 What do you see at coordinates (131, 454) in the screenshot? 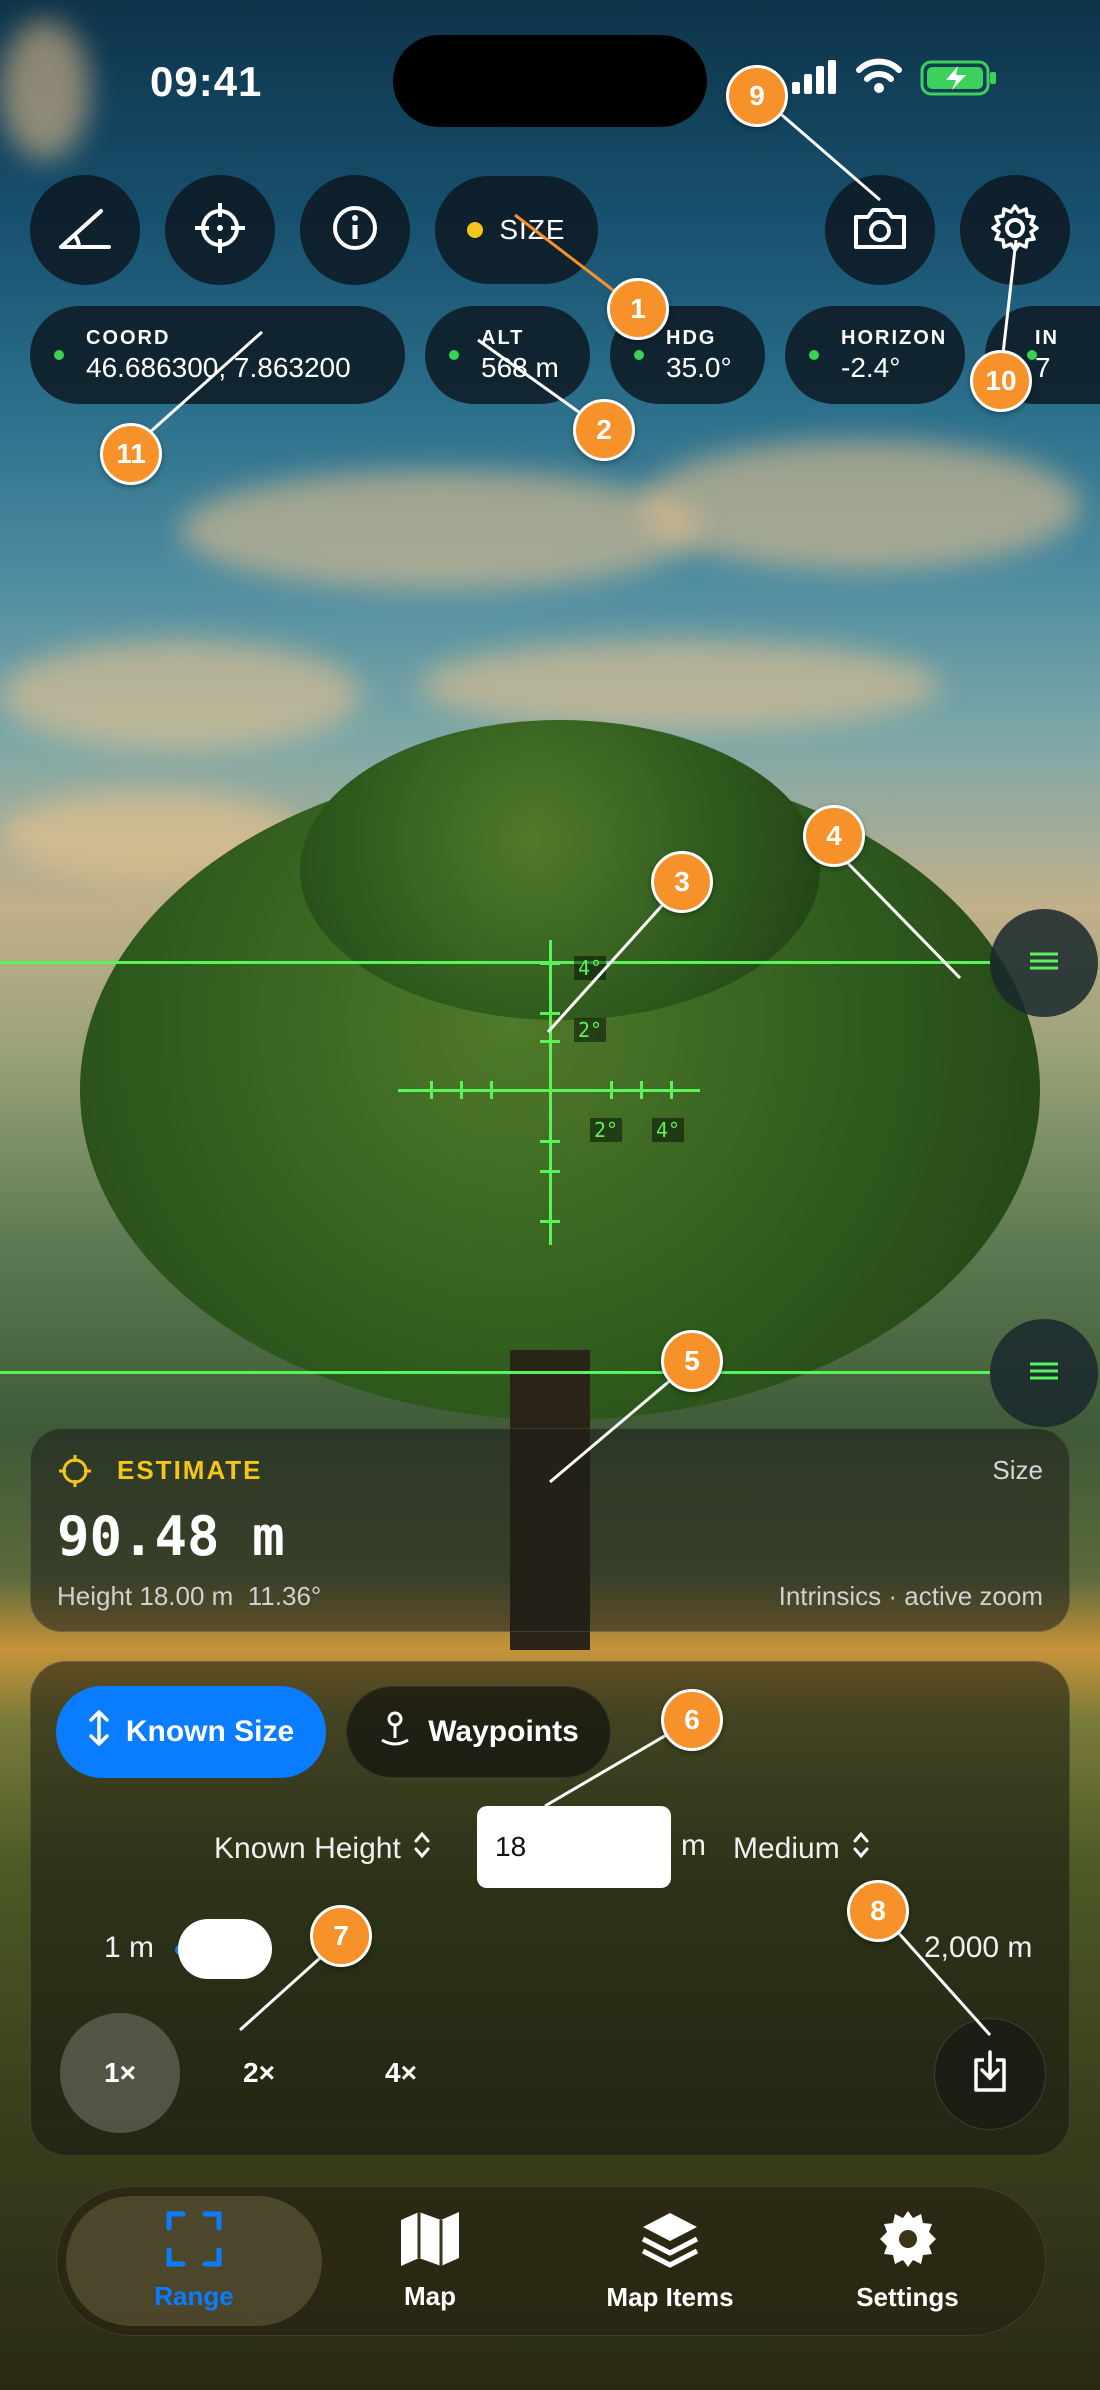
I see `callout-badge: 11` at bounding box center [131, 454].